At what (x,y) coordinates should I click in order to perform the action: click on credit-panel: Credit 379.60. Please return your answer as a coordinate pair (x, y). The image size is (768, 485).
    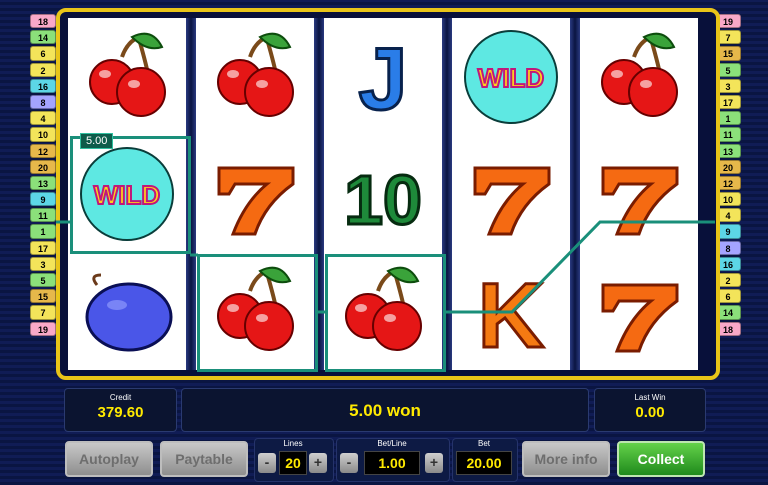
    Looking at the image, I should click on (120, 410).